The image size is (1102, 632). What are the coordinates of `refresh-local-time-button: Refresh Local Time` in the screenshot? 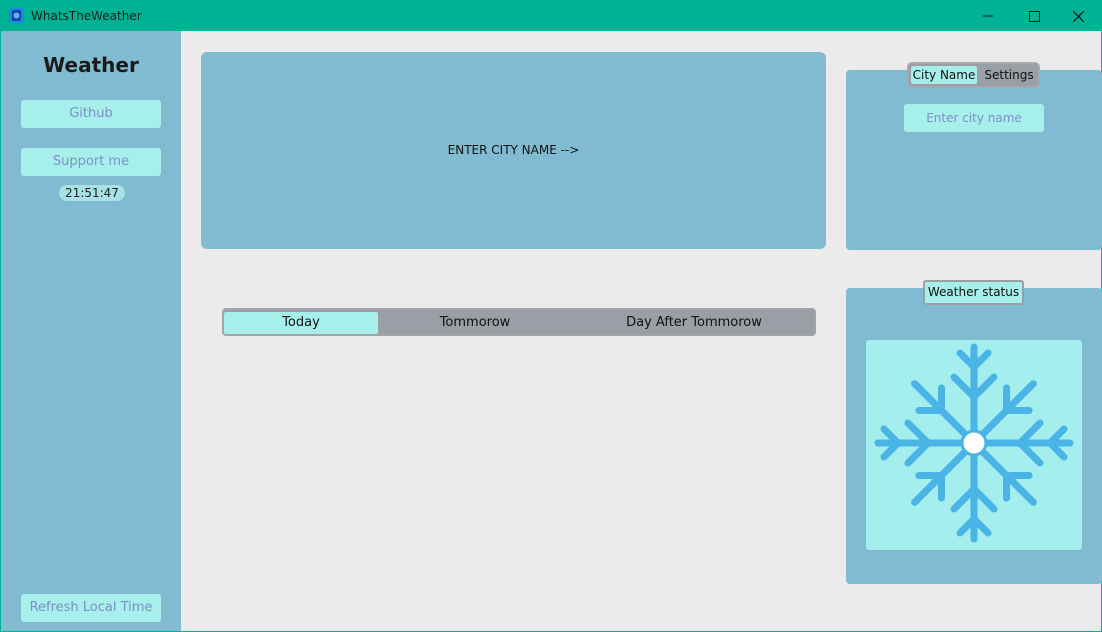 It's located at (91, 608).